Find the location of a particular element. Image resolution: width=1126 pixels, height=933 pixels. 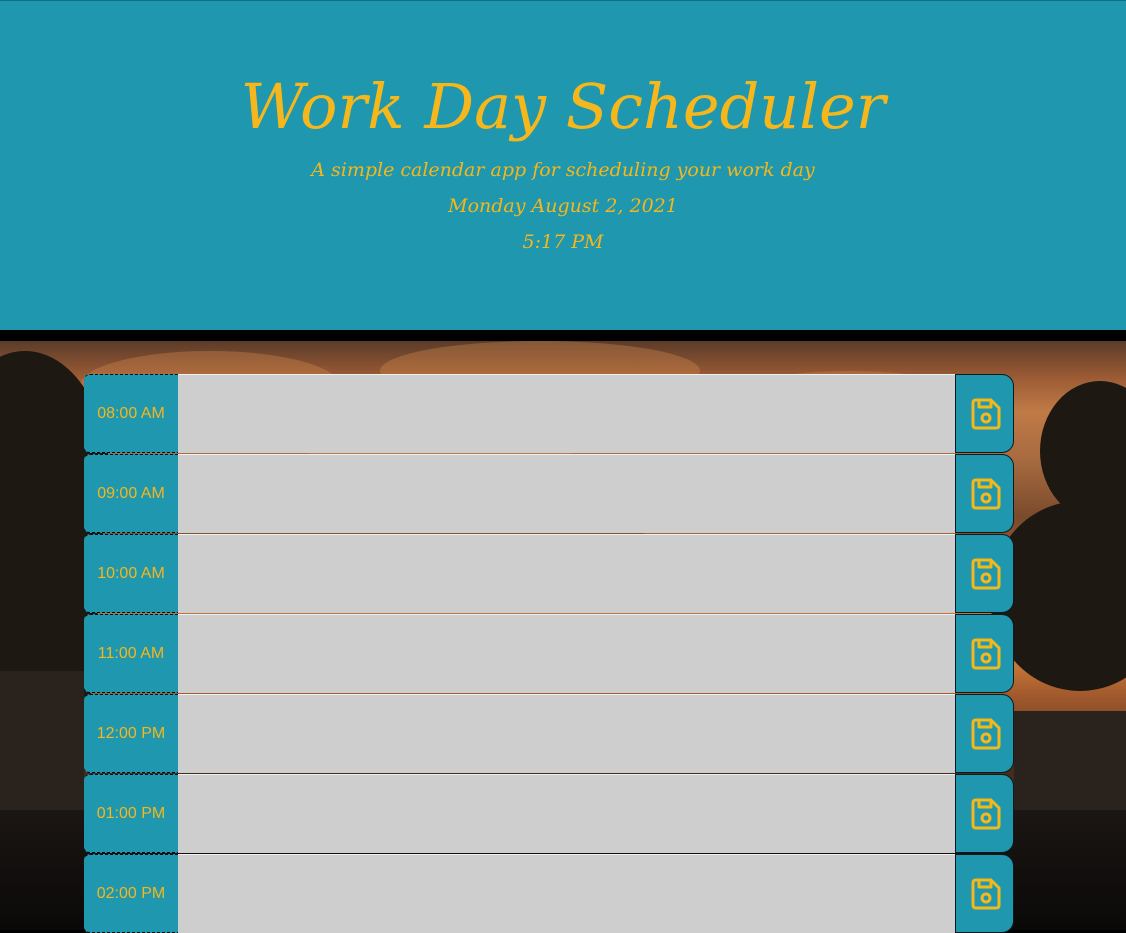

time-block-3: 11:00 AM is located at coordinates (549, 653).